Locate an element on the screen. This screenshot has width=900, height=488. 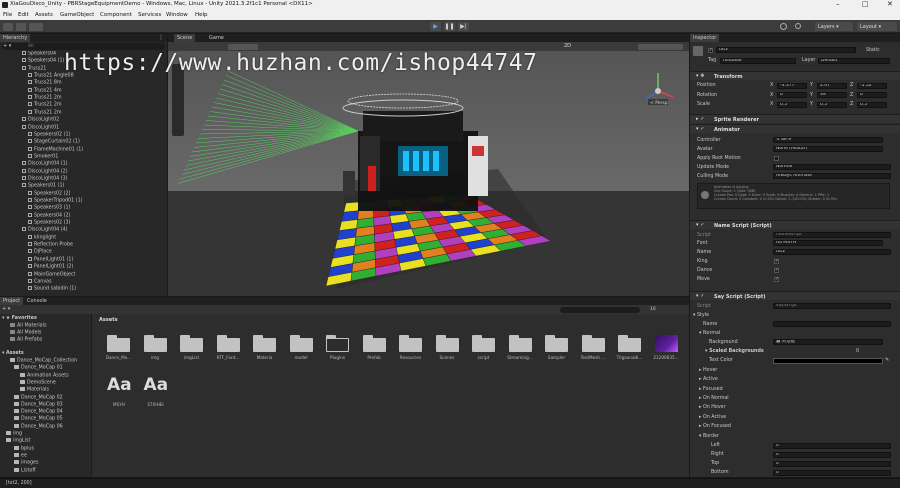
hierarchy-item: Speakers04 (2) is located at coordinates (49, 216).